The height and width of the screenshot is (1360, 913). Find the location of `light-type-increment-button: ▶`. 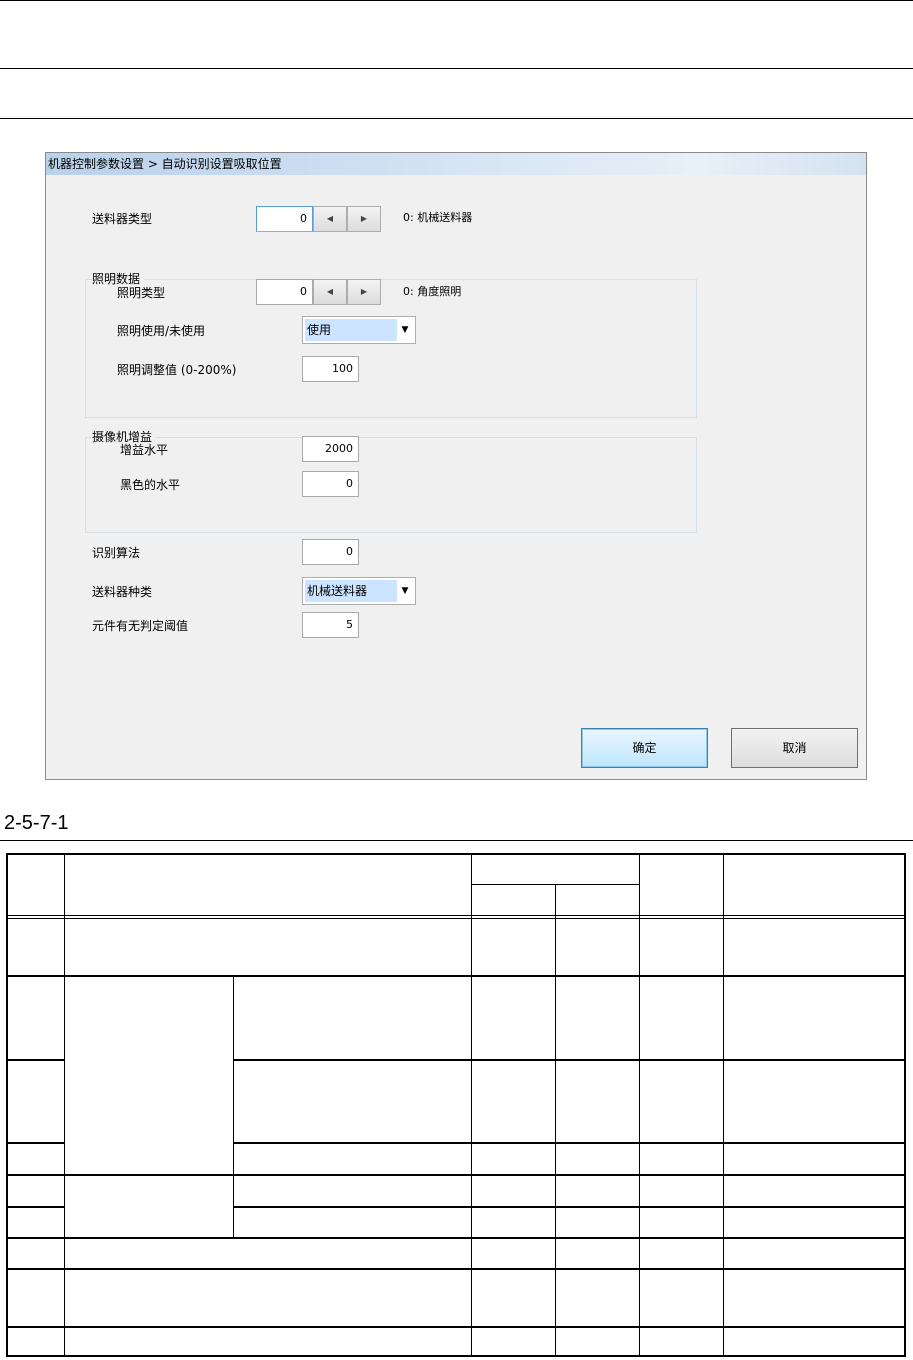

light-type-increment-button: ▶ is located at coordinates (364, 292).